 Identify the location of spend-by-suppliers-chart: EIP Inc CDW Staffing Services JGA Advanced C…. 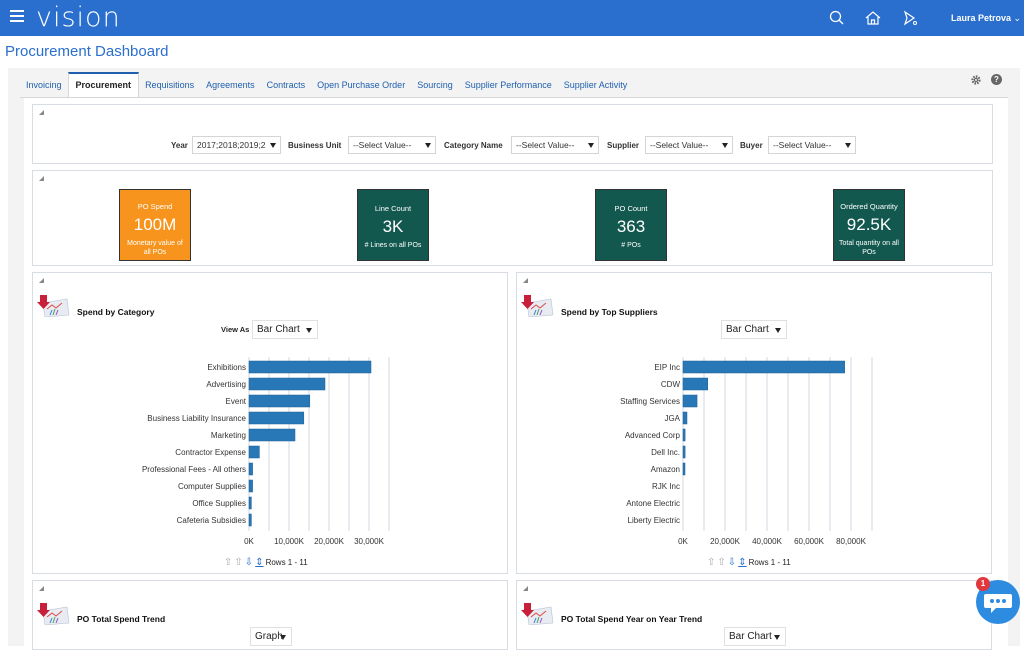
(746, 451).